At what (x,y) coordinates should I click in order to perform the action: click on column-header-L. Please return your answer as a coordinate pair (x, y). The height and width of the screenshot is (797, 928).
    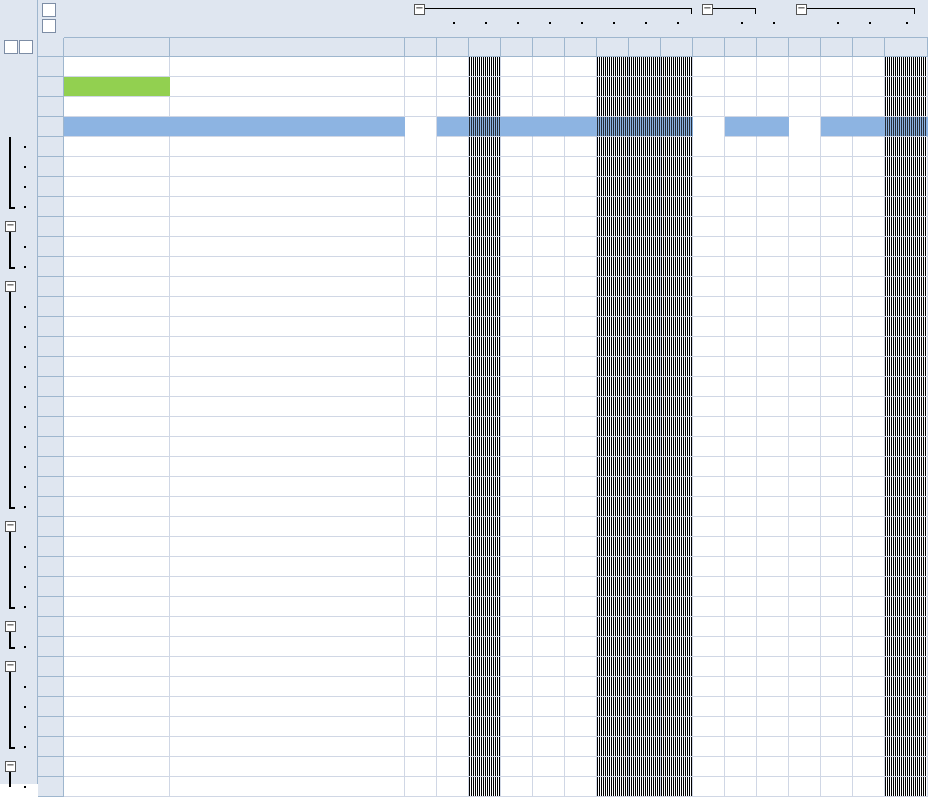
    Looking at the image, I should click on (709, 47).